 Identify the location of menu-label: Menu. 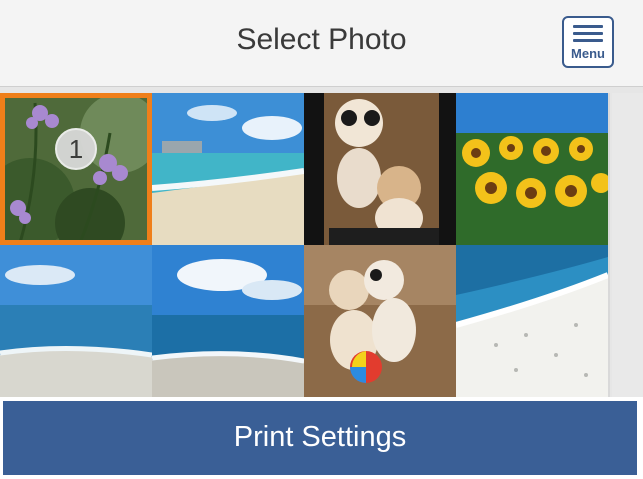
(588, 53).